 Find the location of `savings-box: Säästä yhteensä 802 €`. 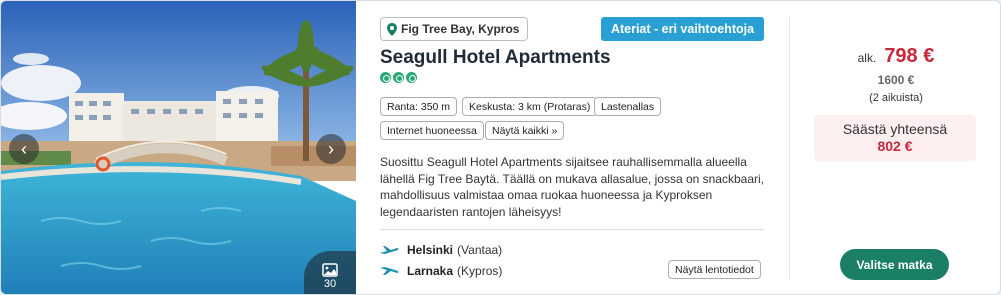

savings-box: Säästä yhteensä 802 € is located at coordinates (895, 138).